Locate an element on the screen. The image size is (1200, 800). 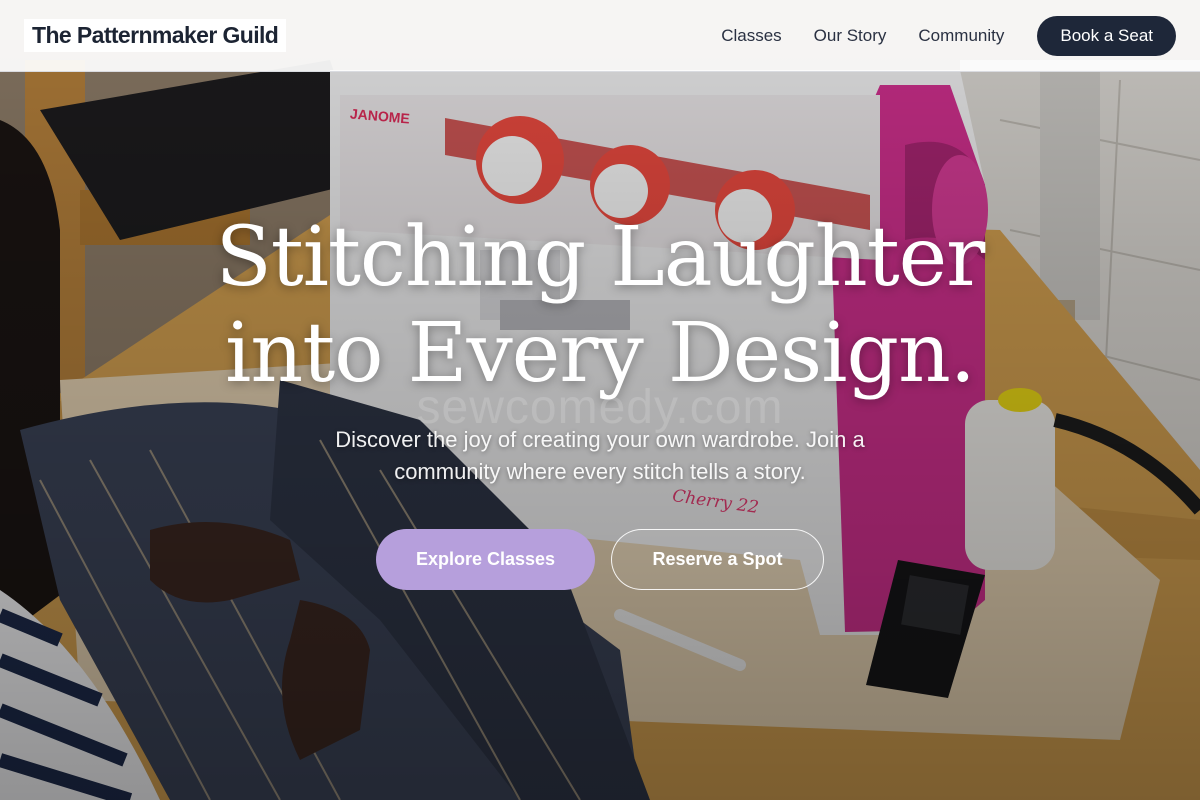
headline-line-1: Stitching Laughter is located at coordinates (600, 257).